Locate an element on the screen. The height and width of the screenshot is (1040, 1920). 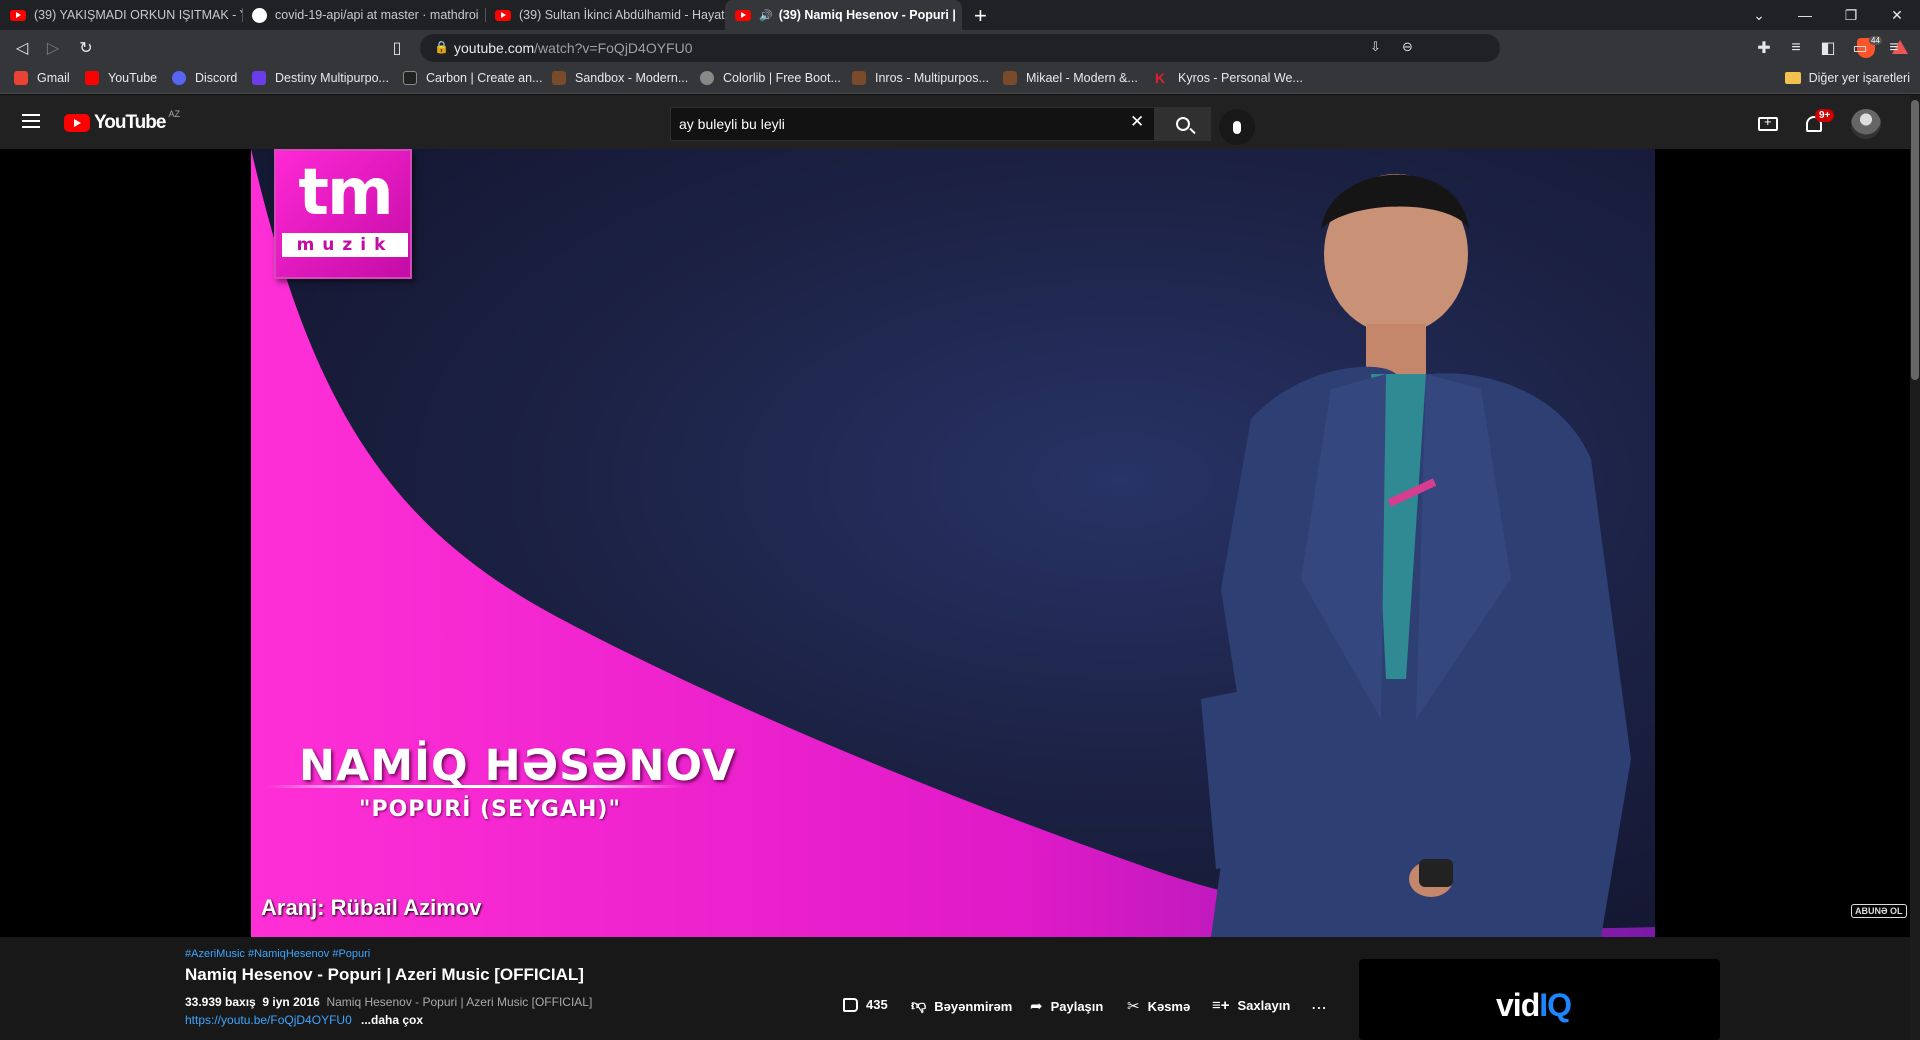
description-link: https://youtu.be/FoQjD4OYFU0 is located at coordinates (268, 1020).